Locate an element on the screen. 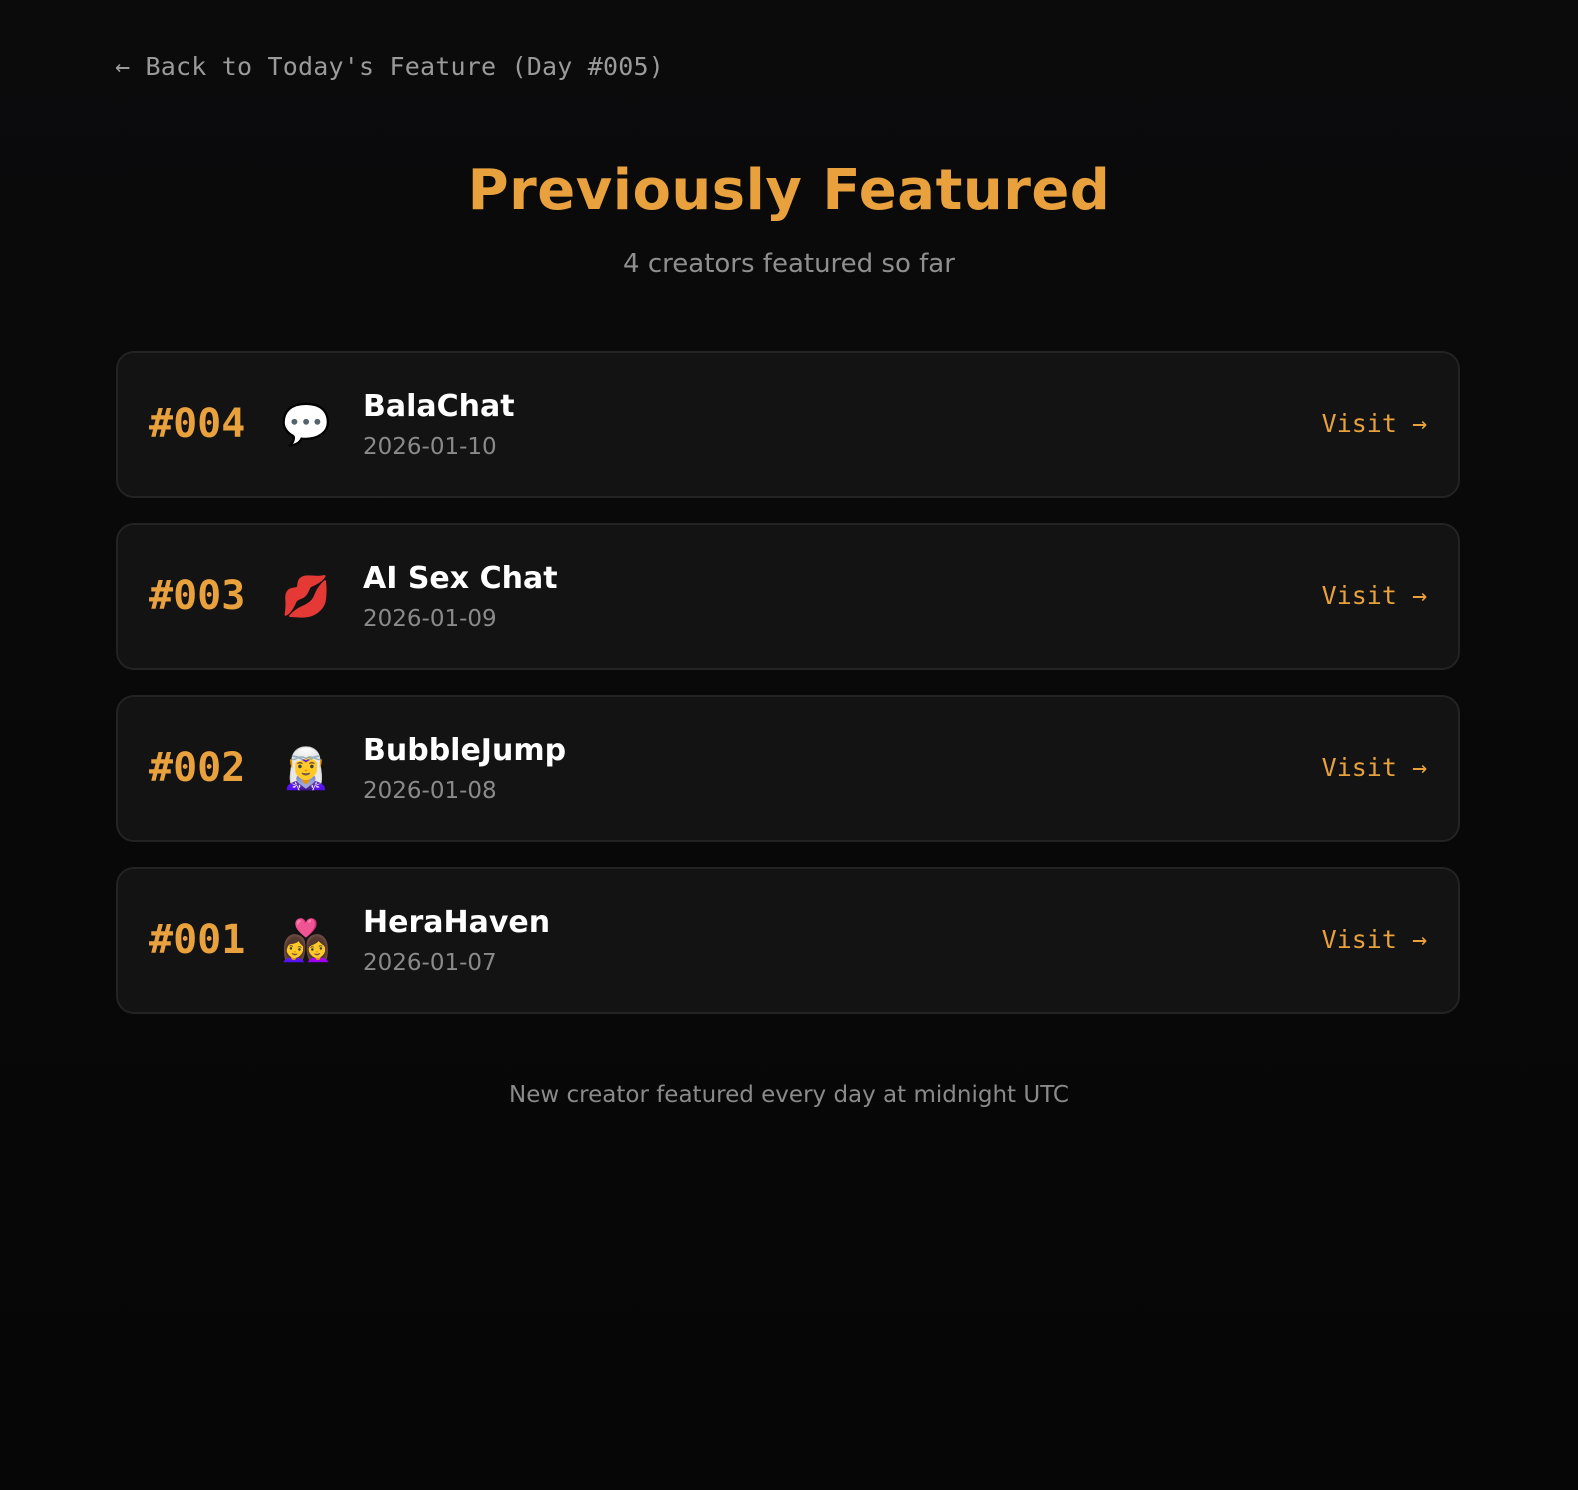 The width and height of the screenshot is (1578, 1490). creator-number: #002 is located at coordinates (197, 768).